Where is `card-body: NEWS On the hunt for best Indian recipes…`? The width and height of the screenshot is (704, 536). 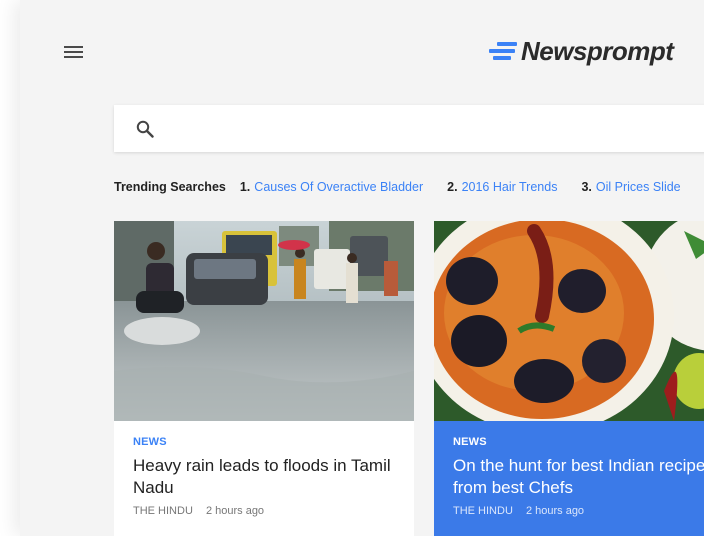
card-body: NEWS On the hunt for best Indian recipes… is located at coordinates (569, 469).